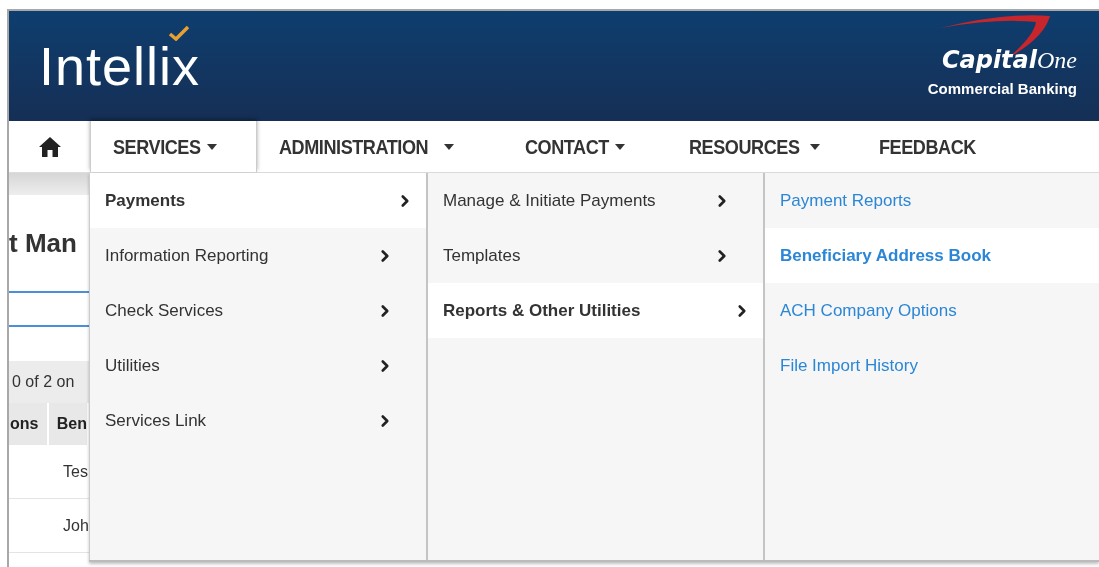 This screenshot has width=1099, height=567. What do you see at coordinates (179, 33) in the screenshot?
I see `check-icon` at bounding box center [179, 33].